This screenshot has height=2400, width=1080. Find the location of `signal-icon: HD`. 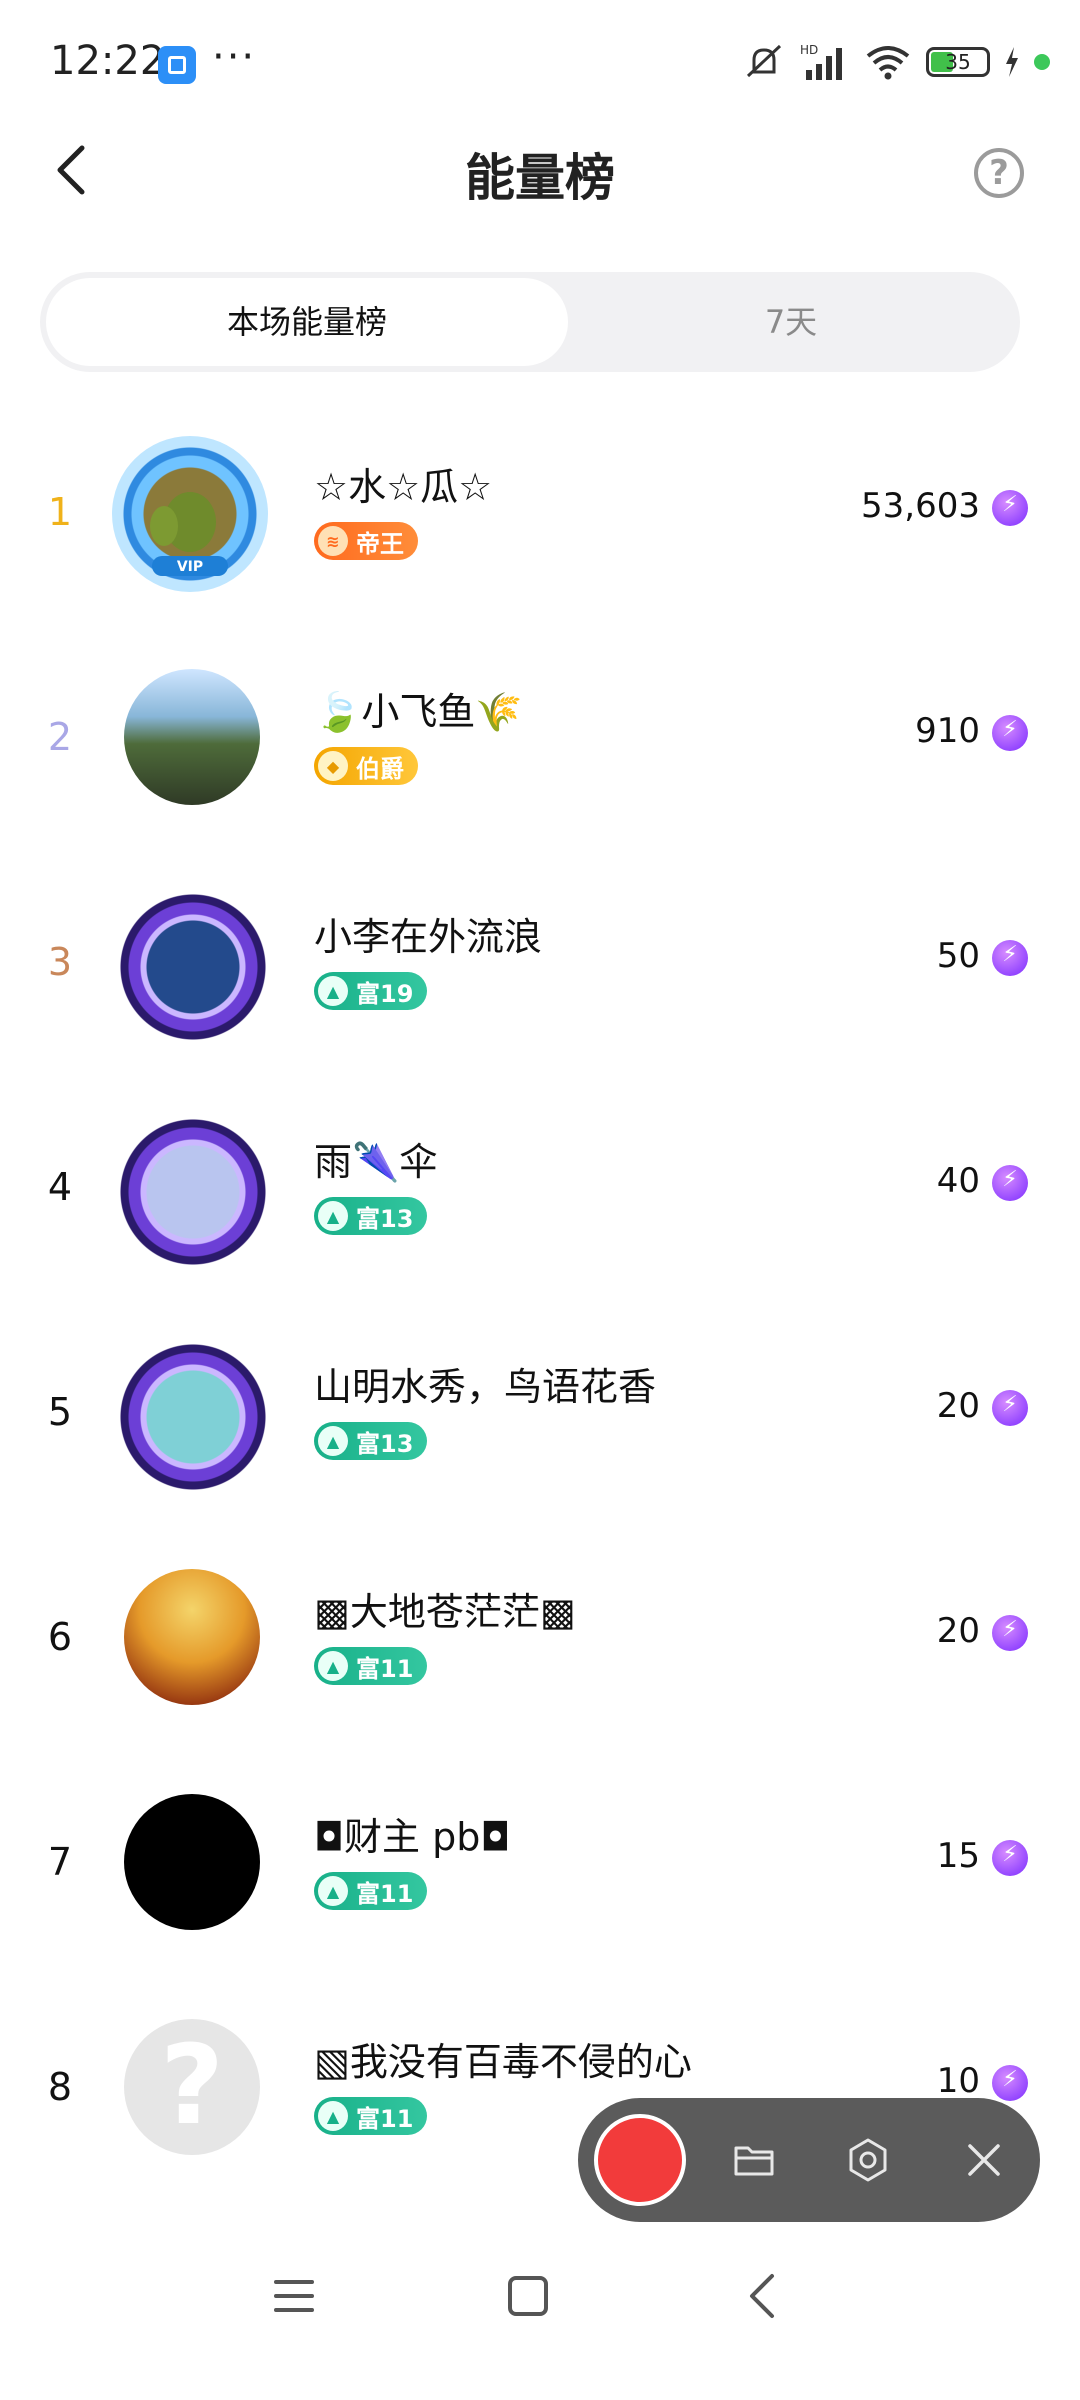

signal-icon: HD is located at coordinates (821, 61).